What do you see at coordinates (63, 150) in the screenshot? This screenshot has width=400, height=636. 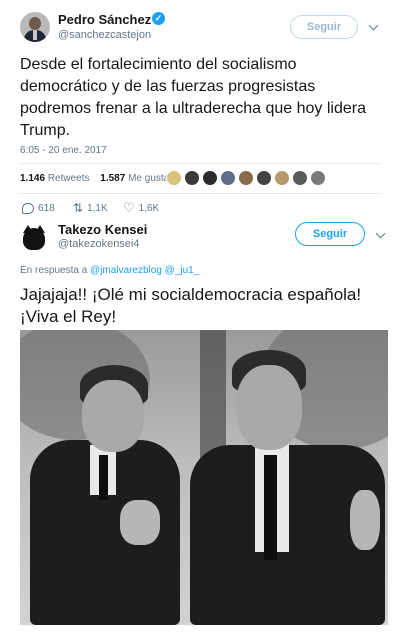 I see `timestamp: 6:05 - 20 ene. 2017` at bounding box center [63, 150].